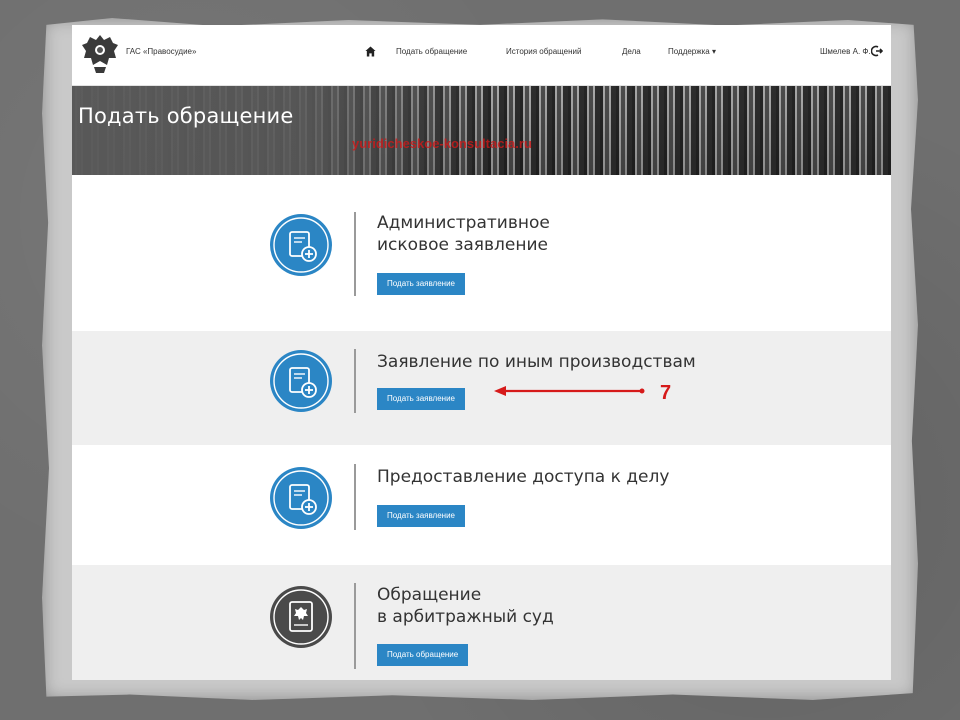 This screenshot has width=960, height=720. I want to click on submit-case-access-button: Подать заявление, so click(421, 516).